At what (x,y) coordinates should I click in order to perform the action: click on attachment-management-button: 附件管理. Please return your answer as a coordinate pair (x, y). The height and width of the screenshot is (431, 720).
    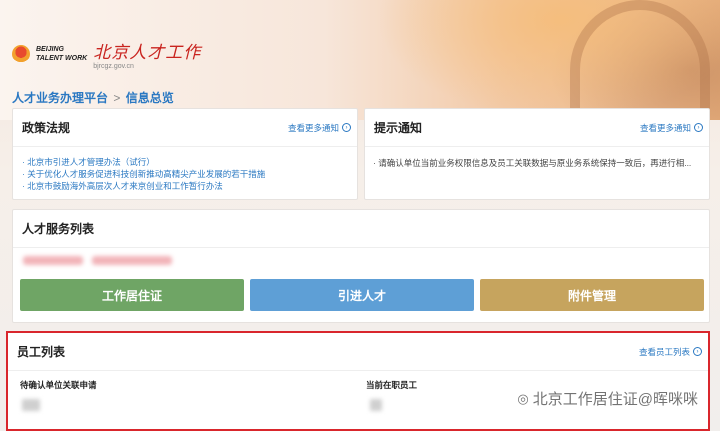
    Looking at the image, I should click on (592, 295).